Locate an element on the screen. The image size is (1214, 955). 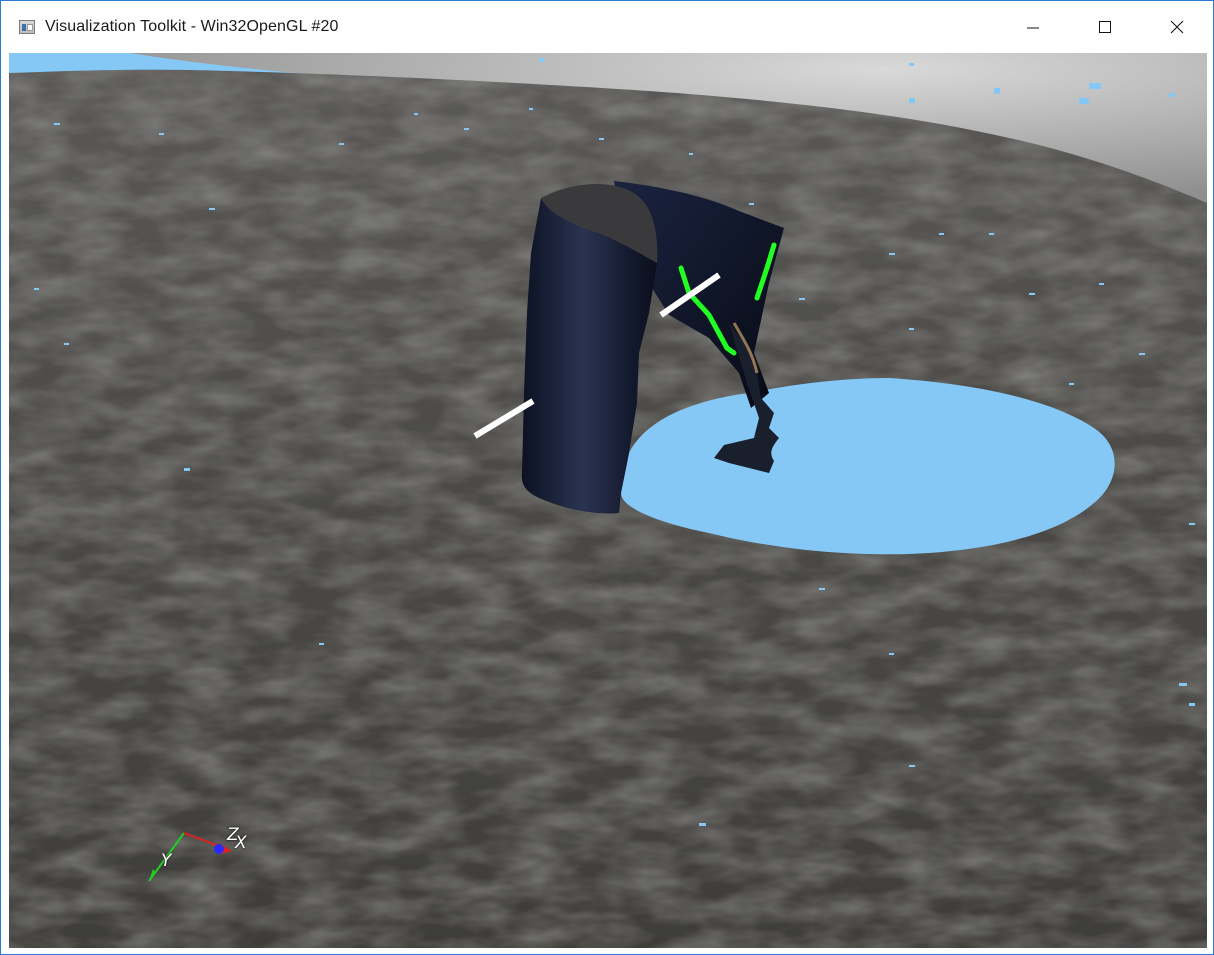
axis-x-label: X is located at coordinates (241, 843).